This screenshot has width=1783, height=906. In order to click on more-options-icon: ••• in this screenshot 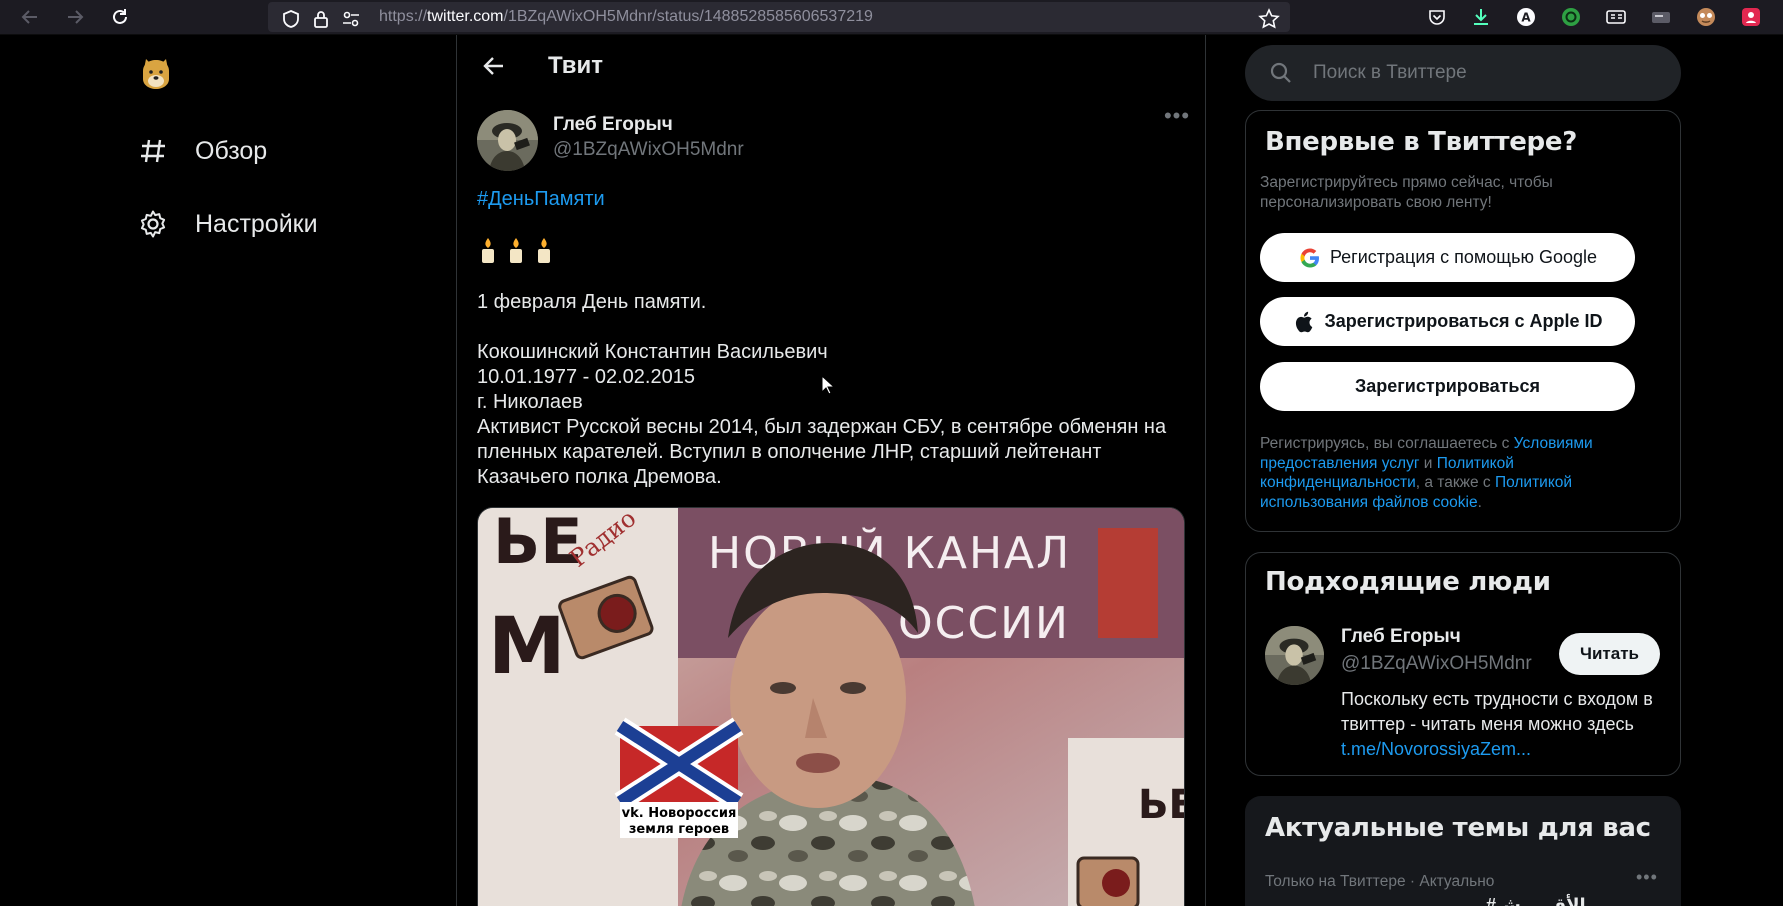, I will do `click(1177, 116)`.